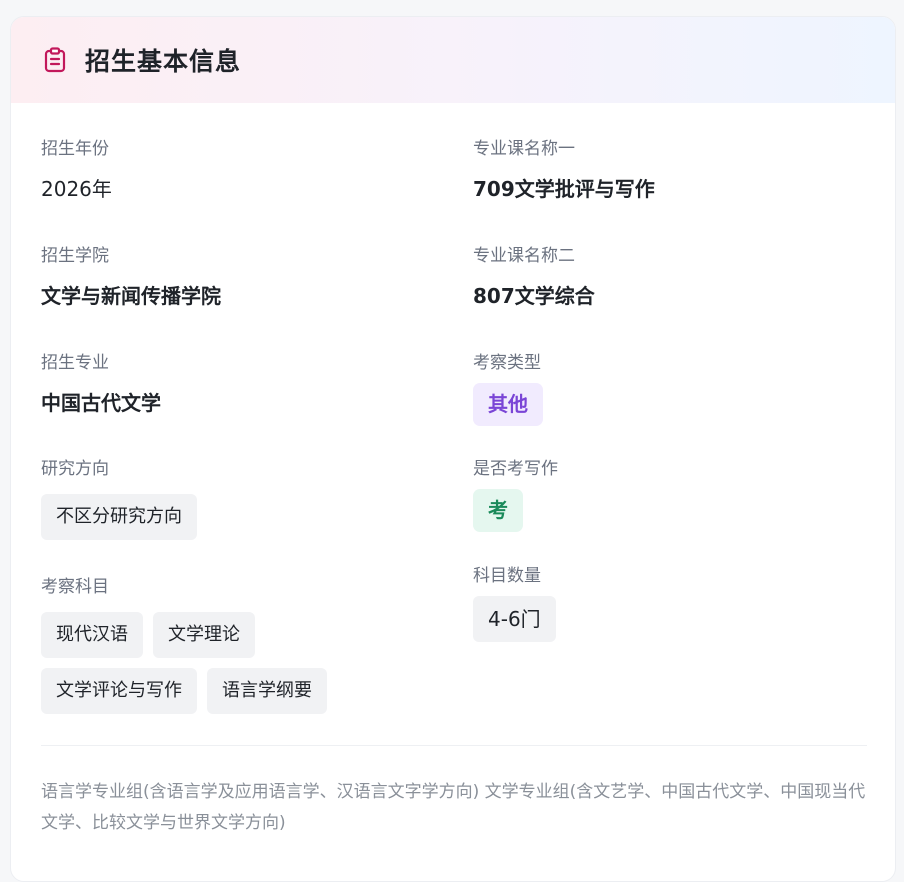  I want to click on card-header: 招生基本信息, so click(453, 60).